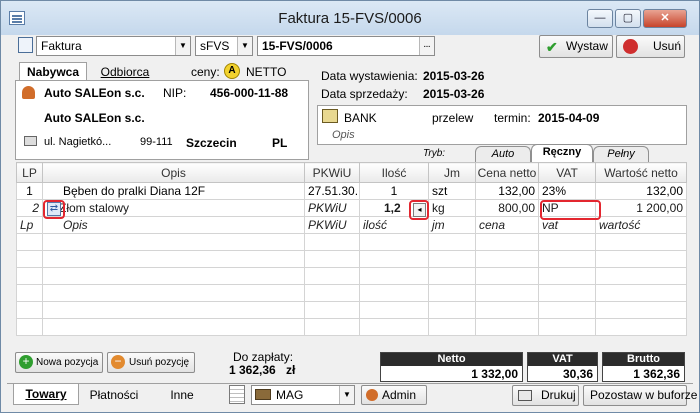 The height and width of the screenshot is (413, 700). I want to click on buyer-name: Auto SALEon s.c., so click(94, 93).